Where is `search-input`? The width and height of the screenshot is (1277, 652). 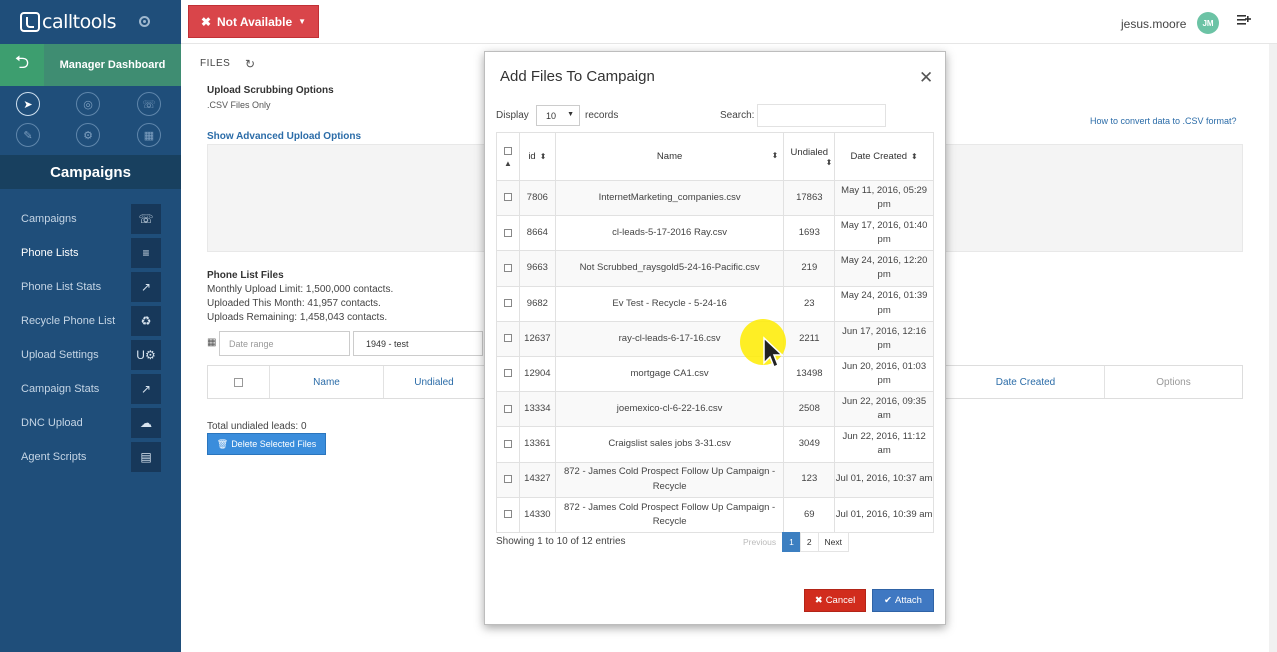 search-input is located at coordinates (821, 115).